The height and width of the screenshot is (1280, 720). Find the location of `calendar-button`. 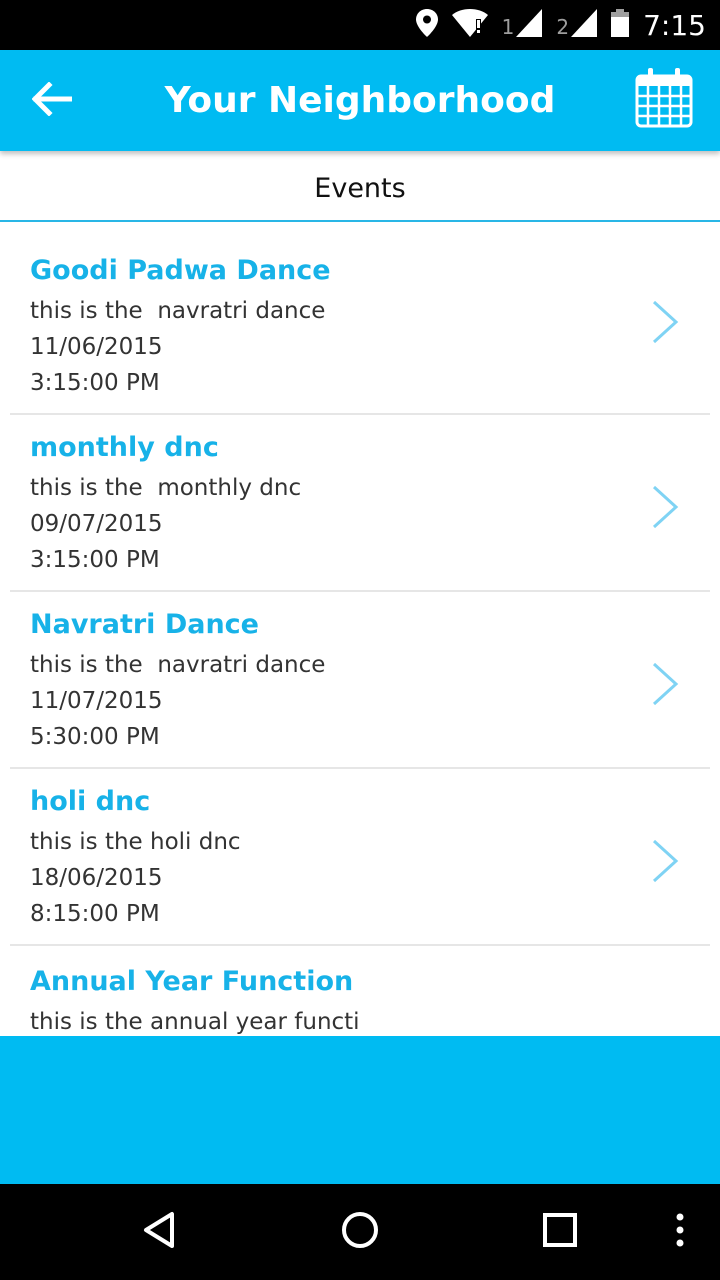

calendar-button is located at coordinates (664, 100).